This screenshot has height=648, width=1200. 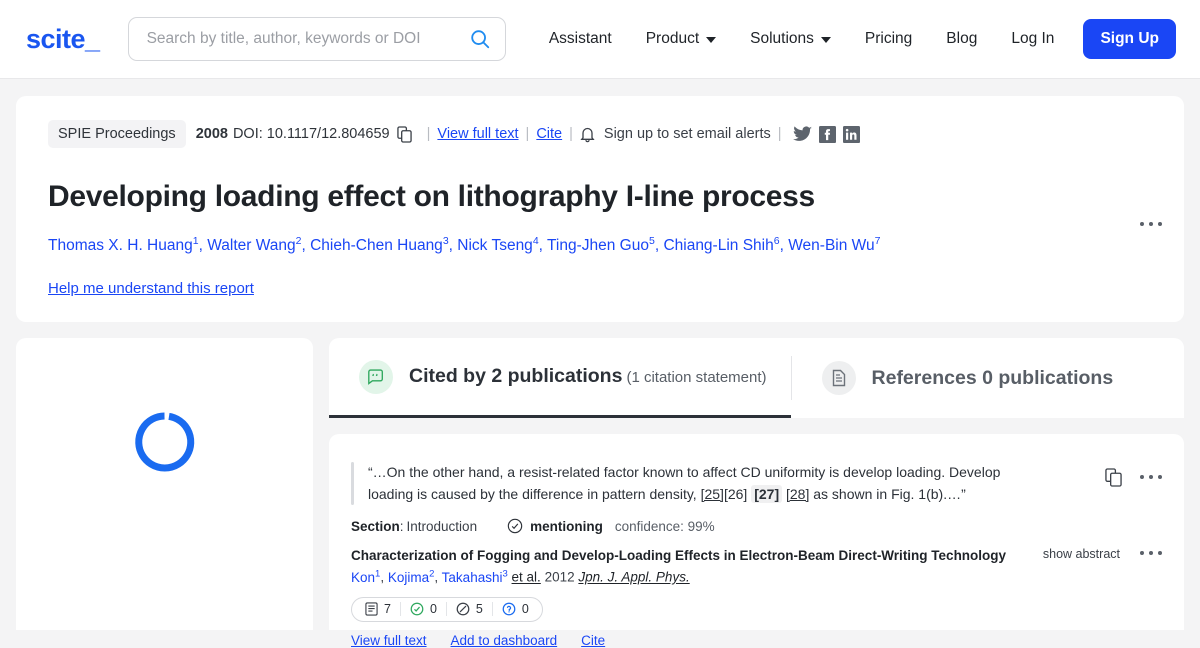 I want to click on author-link: Chieh-Chen Huang3, so click(x=379, y=245).